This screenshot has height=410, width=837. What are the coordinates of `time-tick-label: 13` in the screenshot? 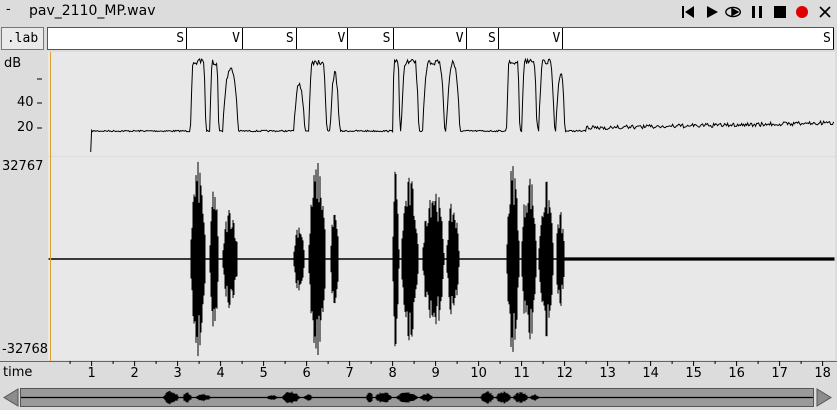 It's located at (607, 373).